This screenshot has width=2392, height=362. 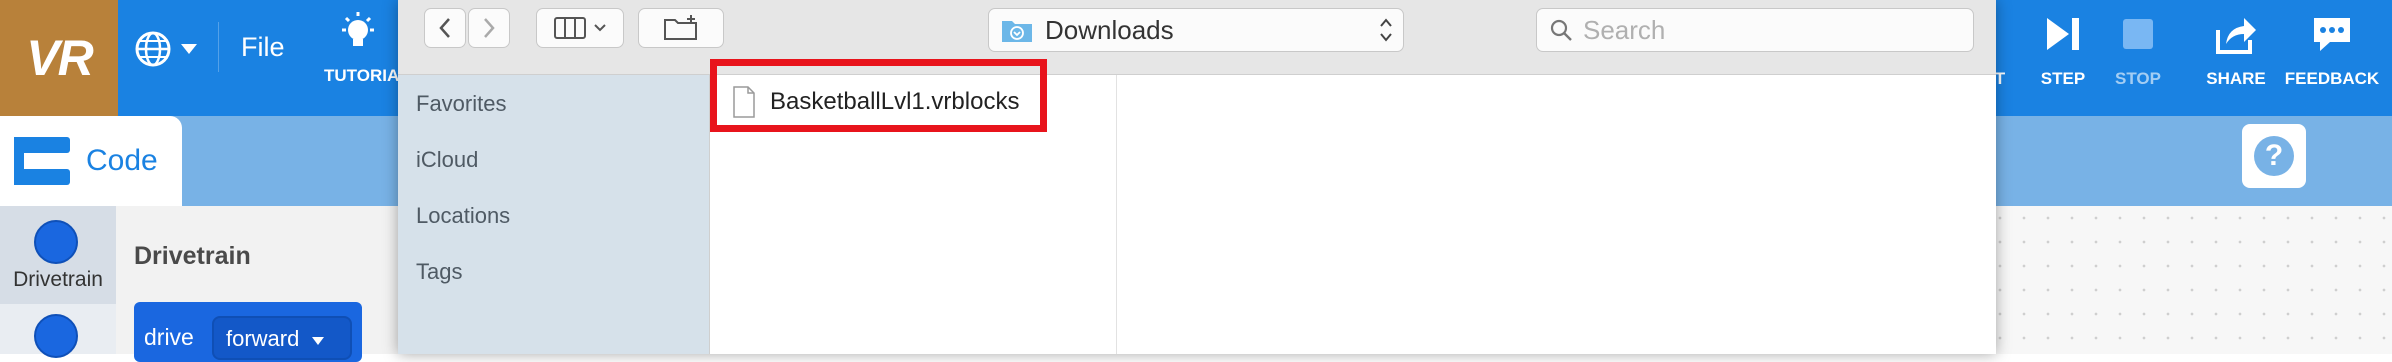 I want to click on forward-button, so click(x=489, y=28).